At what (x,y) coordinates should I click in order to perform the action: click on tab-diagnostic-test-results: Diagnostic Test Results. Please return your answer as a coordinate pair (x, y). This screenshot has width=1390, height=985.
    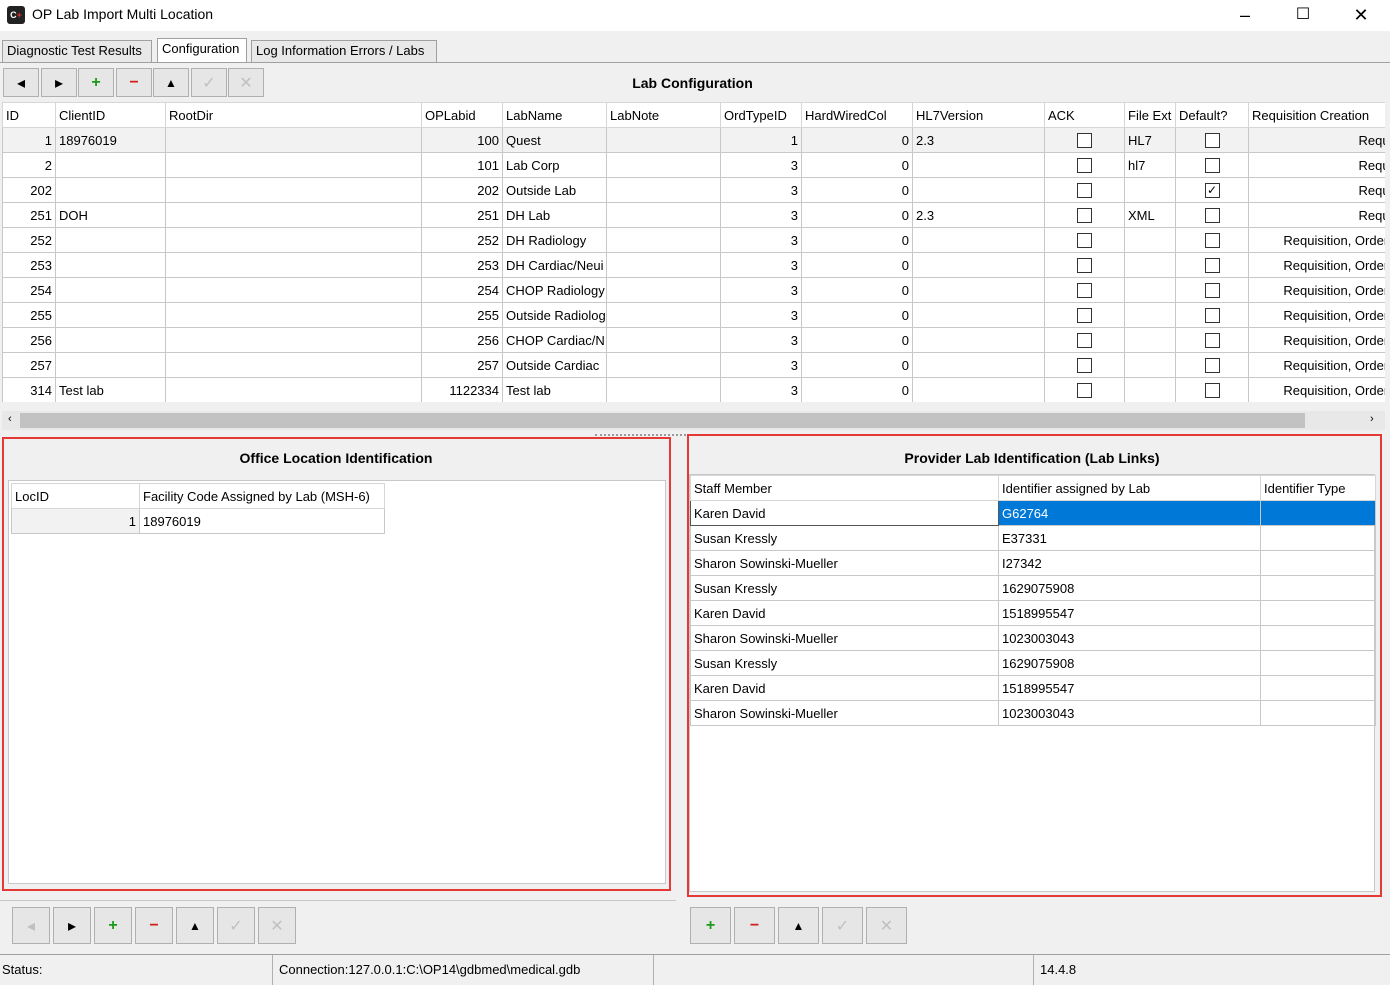
    Looking at the image, I should click on (77, 51).